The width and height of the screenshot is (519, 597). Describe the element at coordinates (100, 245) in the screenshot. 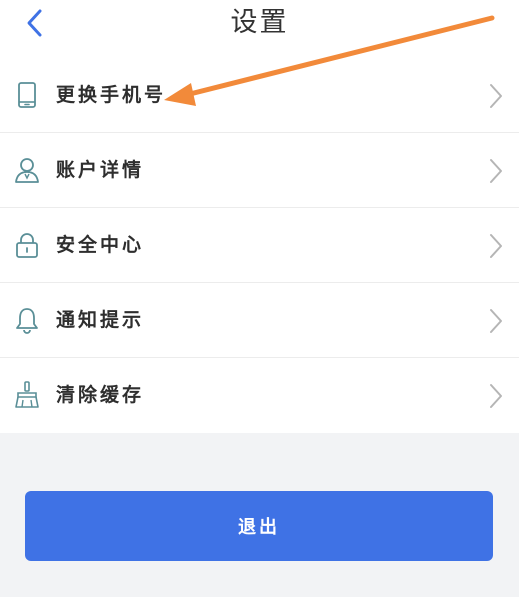

I see `settings-item-label: 安全中心` at that location.